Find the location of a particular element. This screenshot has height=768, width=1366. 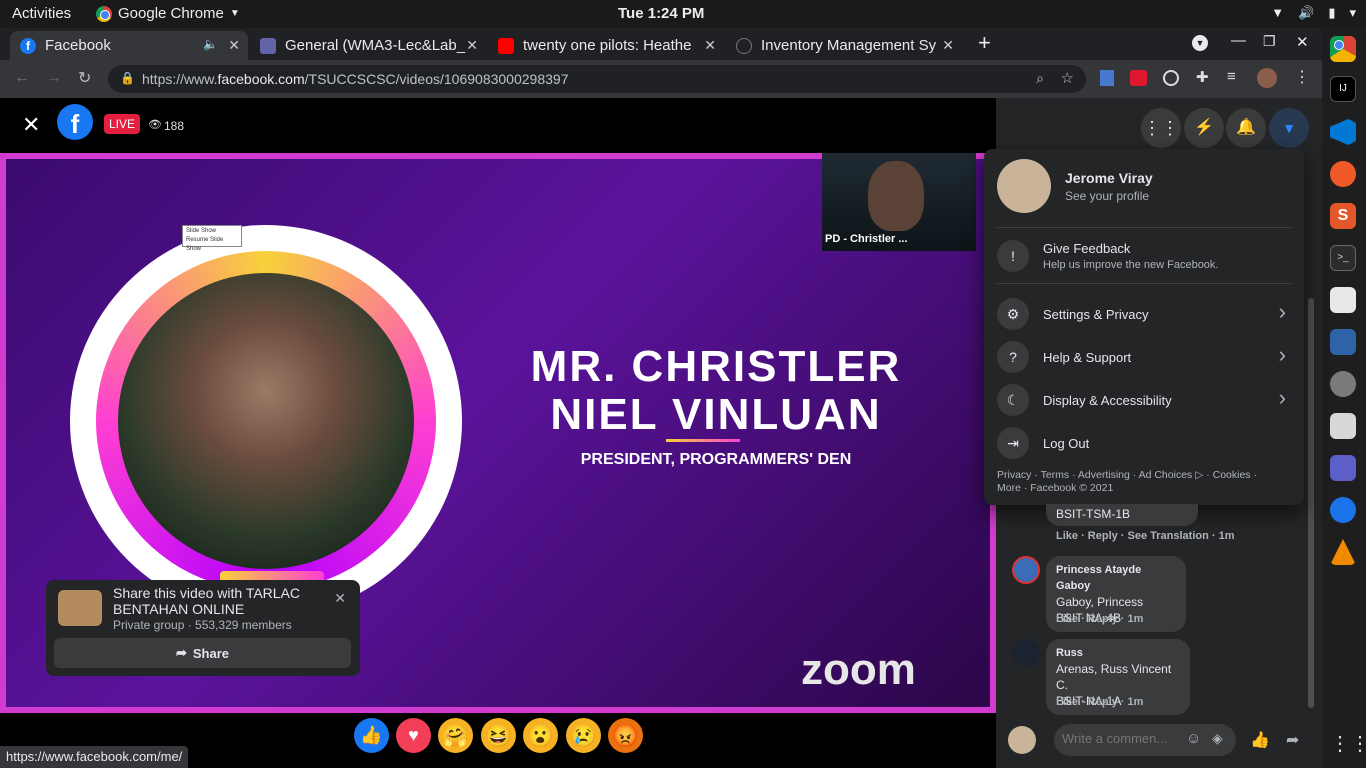

display-accessibility-item: ☾ Display & Accessibility is located at coordinates (1084, 400).